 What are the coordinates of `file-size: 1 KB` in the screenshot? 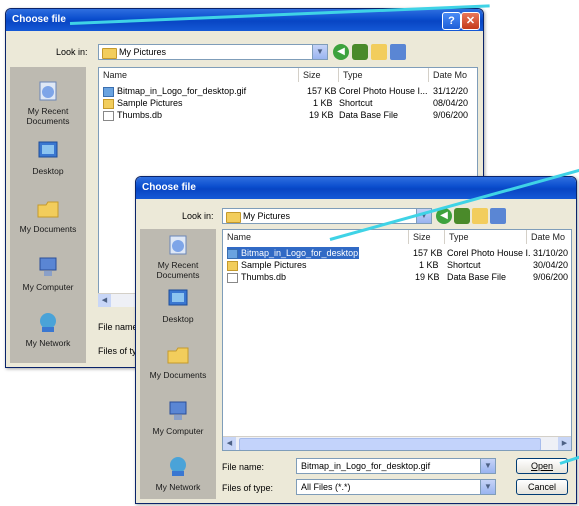 It's located at (429, 265).